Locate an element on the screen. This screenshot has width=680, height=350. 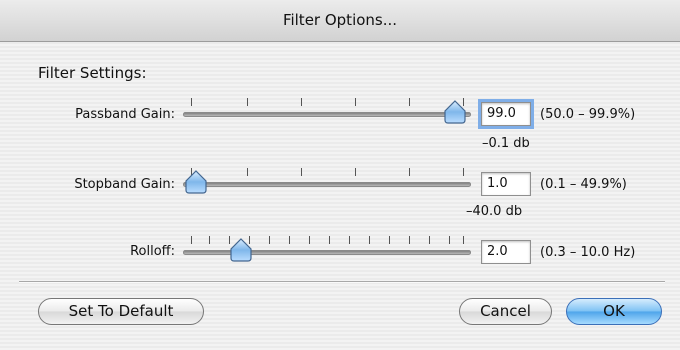
stopband-gain-label: Stopband Gain: is located at coordinates (124, 184).